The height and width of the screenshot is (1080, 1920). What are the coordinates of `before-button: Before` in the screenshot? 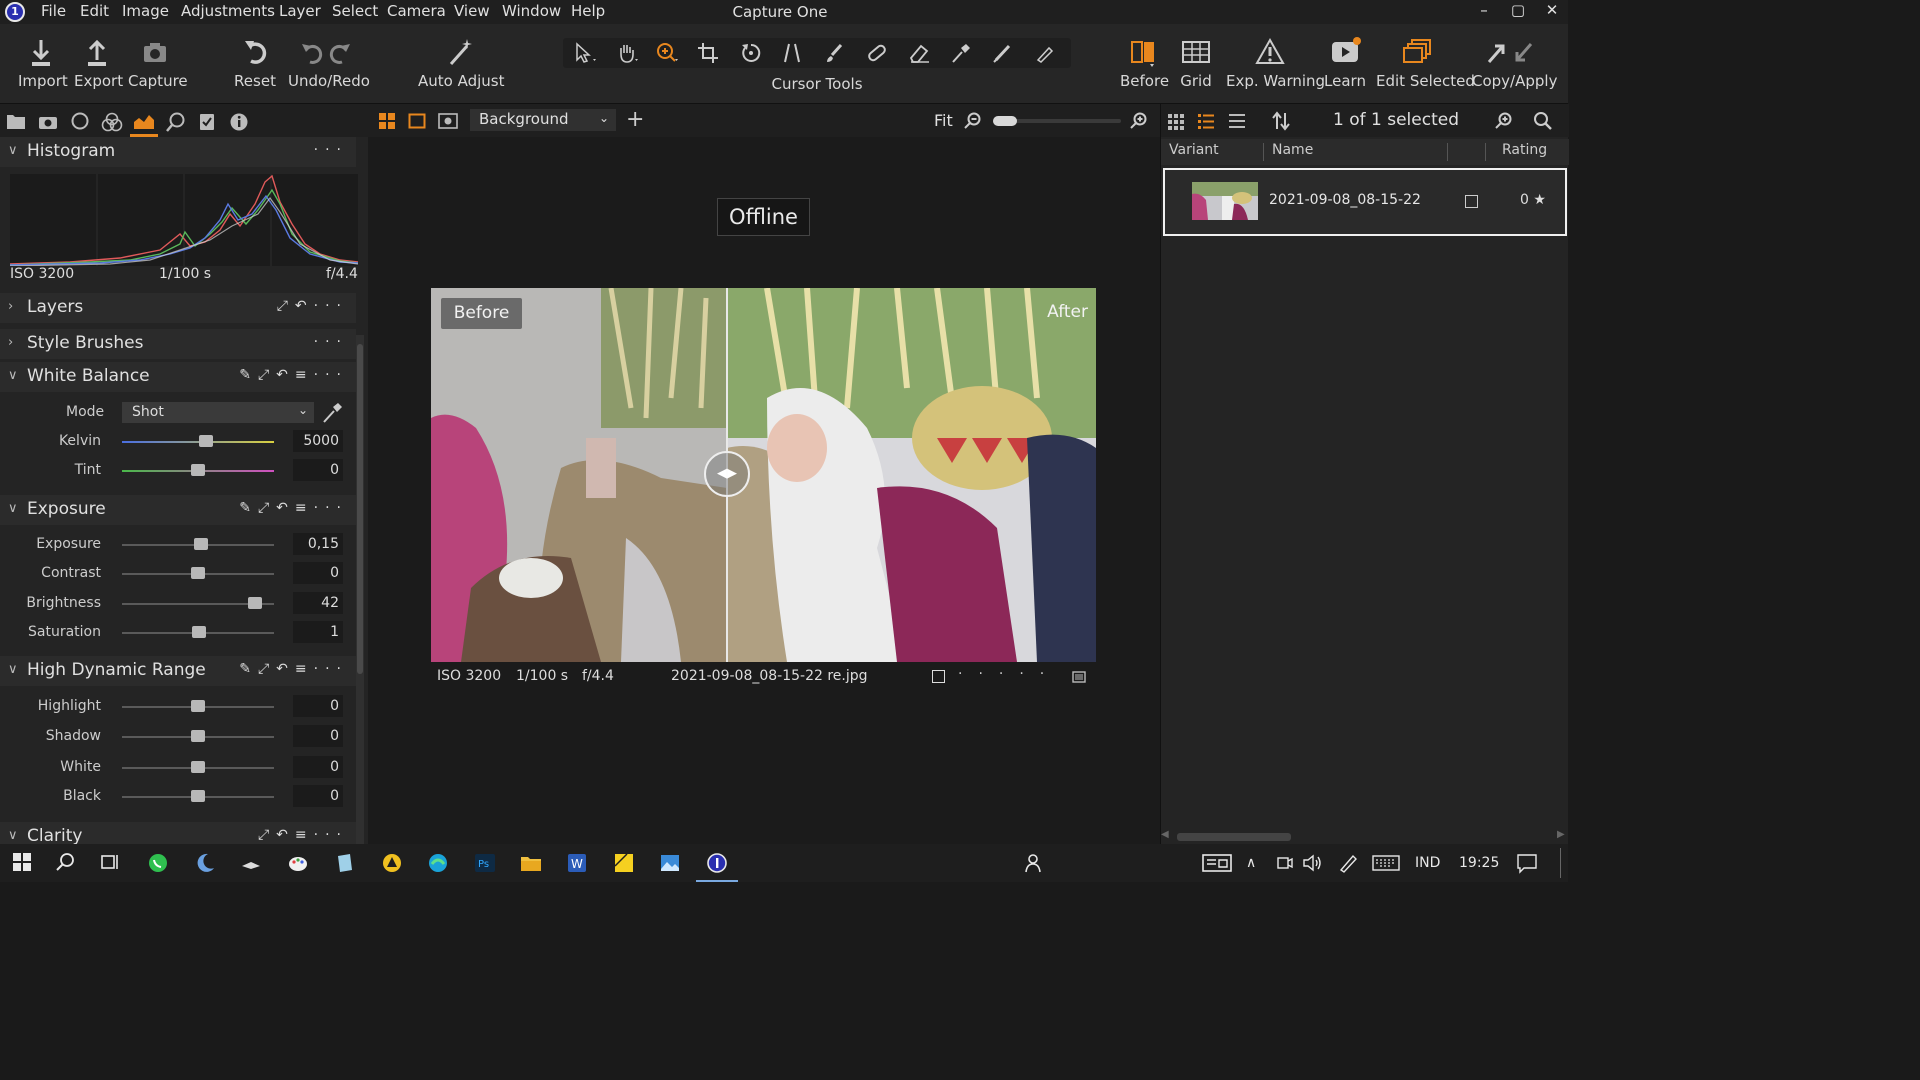 It's located at (1144, 63).